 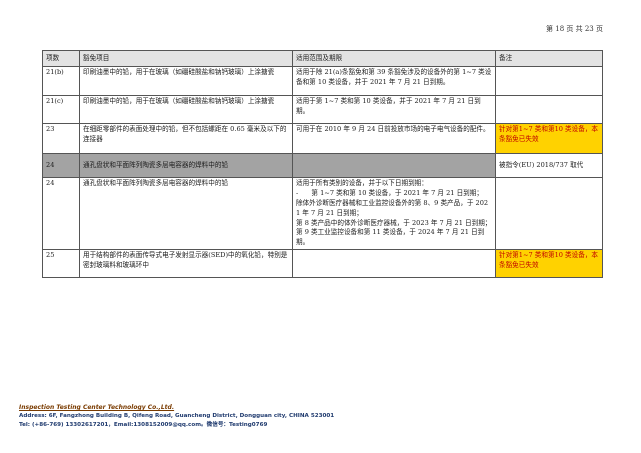 What do you see at coordinates (389, 192) in the screenshot?
I see `scope-line: - 第 1~7 类和第 10 类设备，于 2021 年 7 月 21 日到期；` at bounding box center [389, 192].